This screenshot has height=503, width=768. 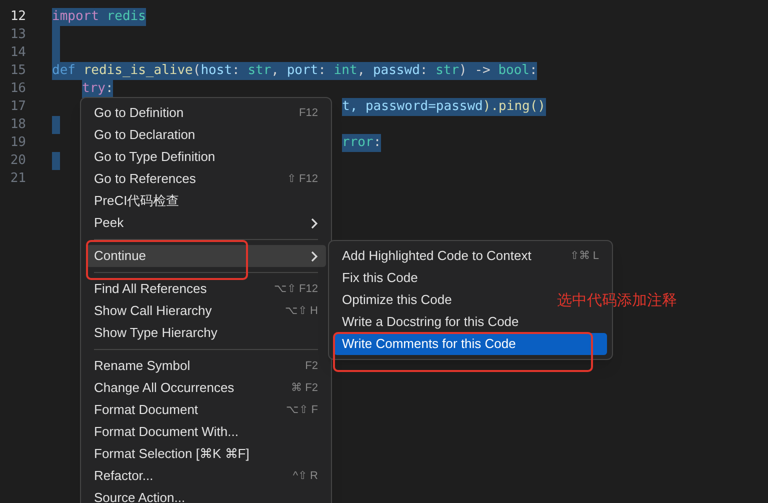 I want to click on line-number: 17, so click(x=17, y=107).